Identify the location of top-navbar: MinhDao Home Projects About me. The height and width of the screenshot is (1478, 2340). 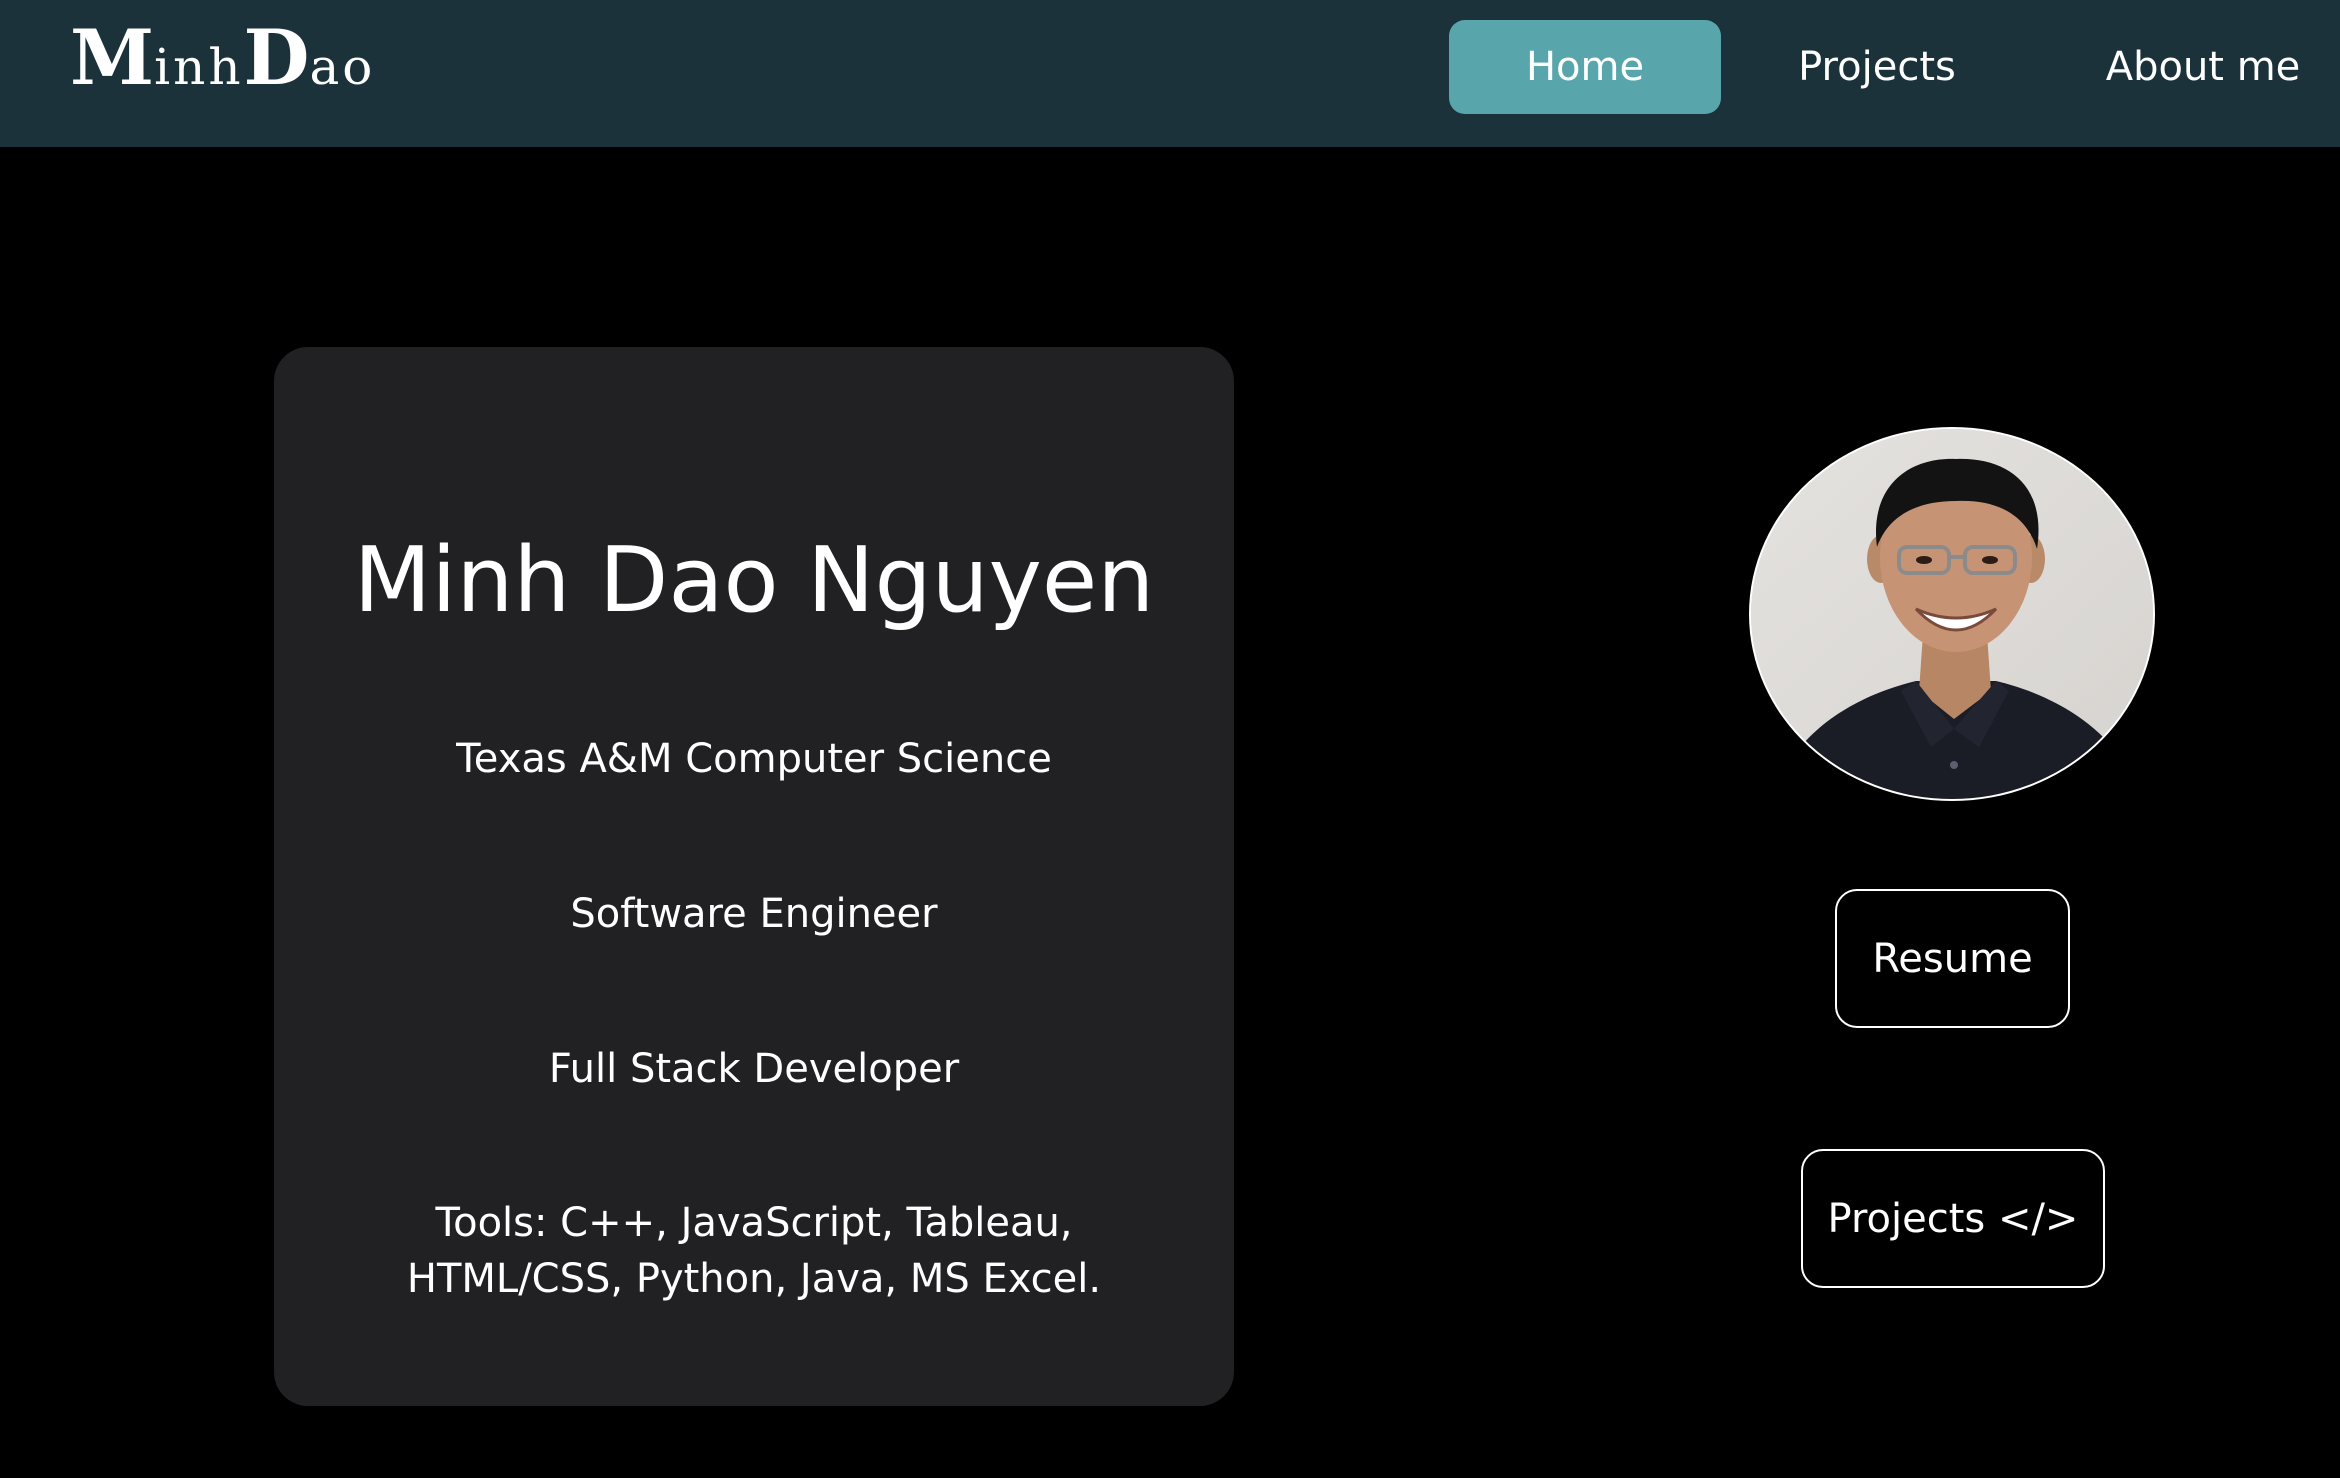
(1170, 73).